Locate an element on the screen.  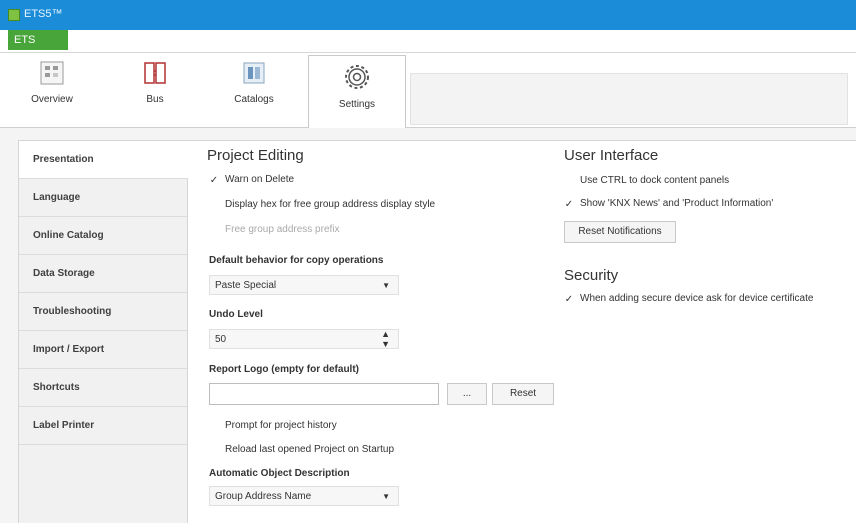
auto-description-value: Group Address Name is located at coordinates (263, 496).